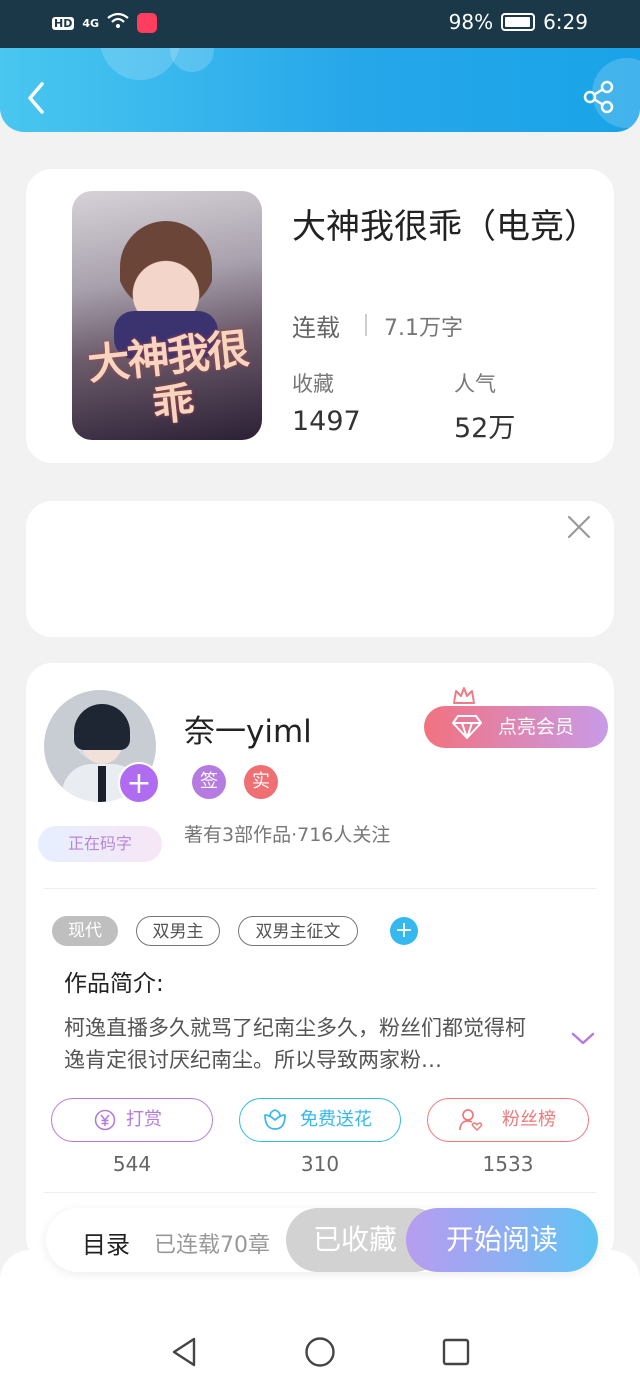  Describe the element at coordinates (456, 1352) in the screenshot. I see `nav-recents-icon` at that location.